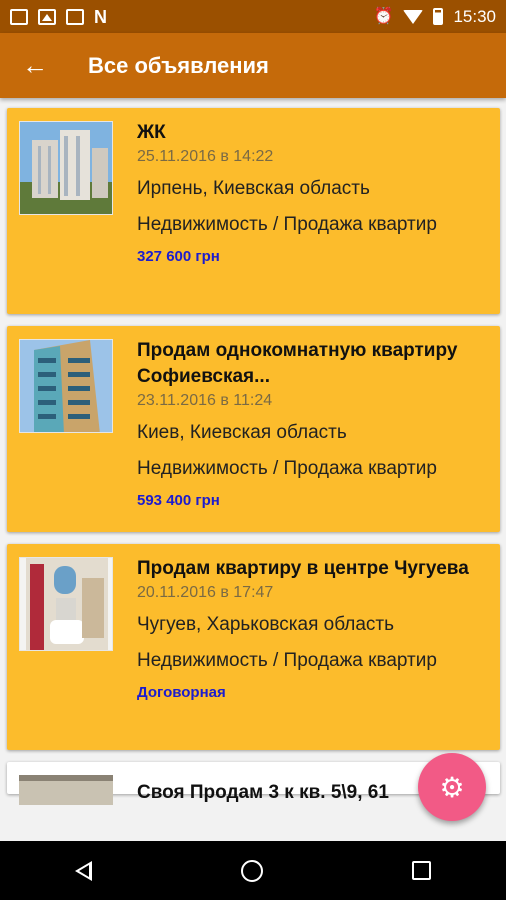  I want to click on listing-date: 23.11.2016 в 11:24, so click(205, 400).